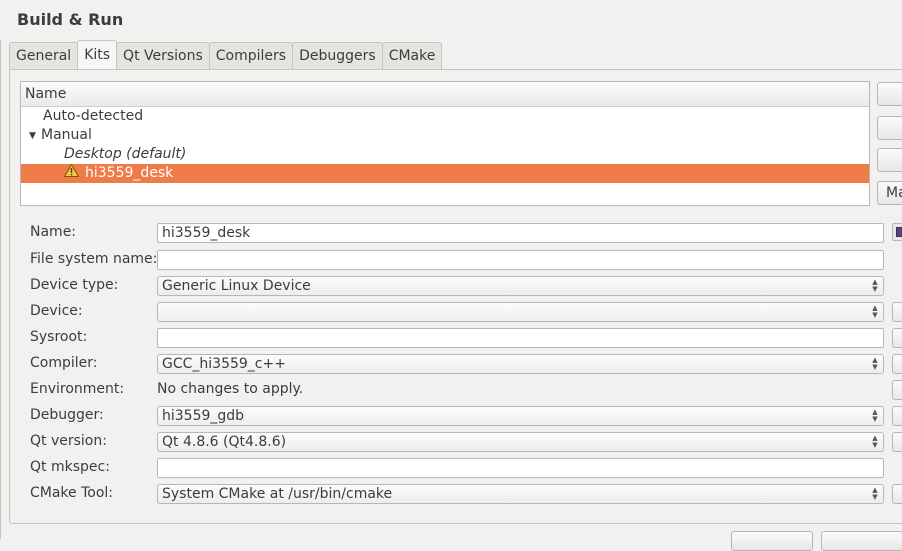  I want to click on tree-item-label: Auto-detected, so click(93, 116).